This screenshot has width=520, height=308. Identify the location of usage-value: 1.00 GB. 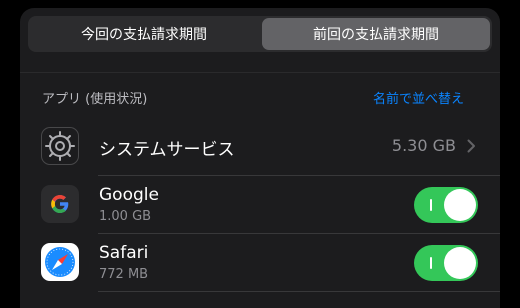
(125, 216).